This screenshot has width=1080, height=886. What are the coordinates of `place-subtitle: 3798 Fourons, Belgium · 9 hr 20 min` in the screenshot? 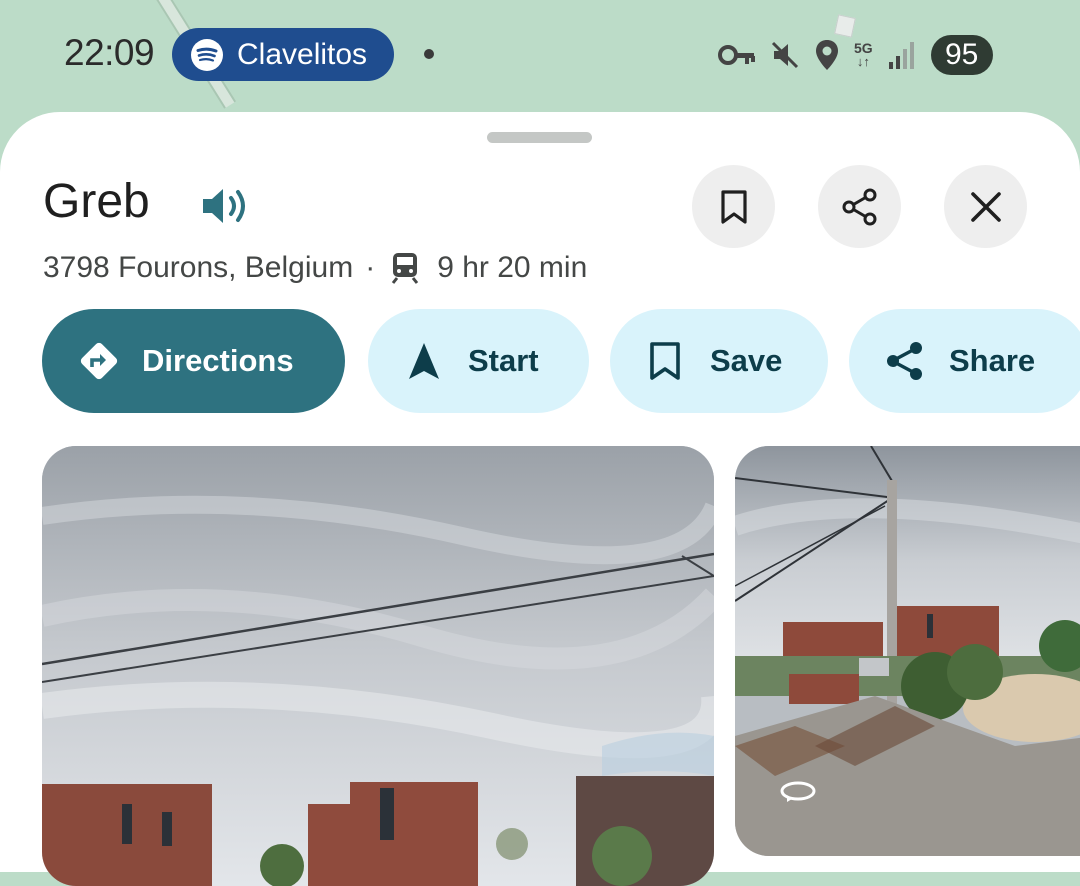 It's located at (315, 268).